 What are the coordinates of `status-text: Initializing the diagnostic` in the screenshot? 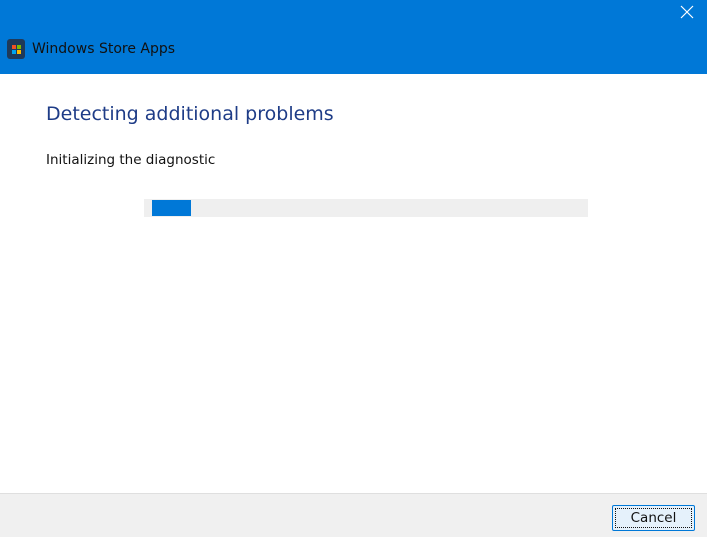 It's located at (131, 160).